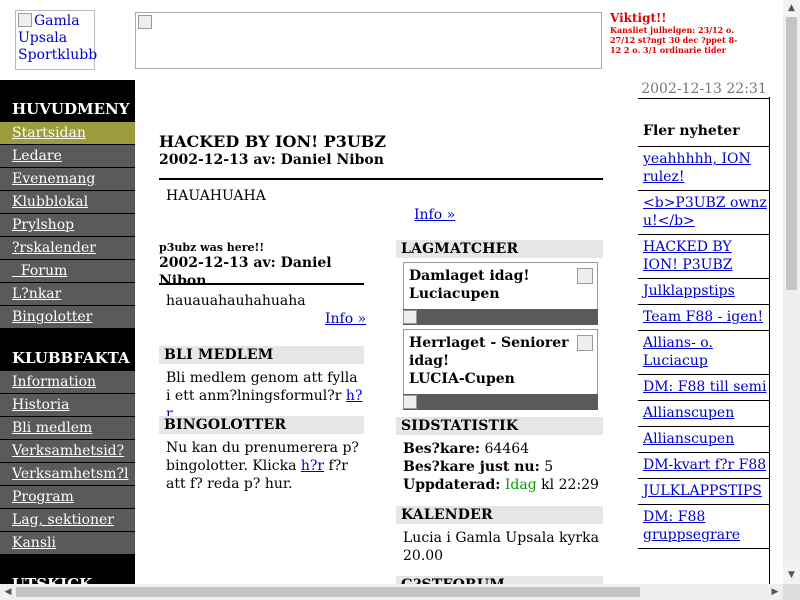 This screenshot has height=600, width=800. I want to click on main-menu-heading: HUVUDMENY, so click(71, 109).